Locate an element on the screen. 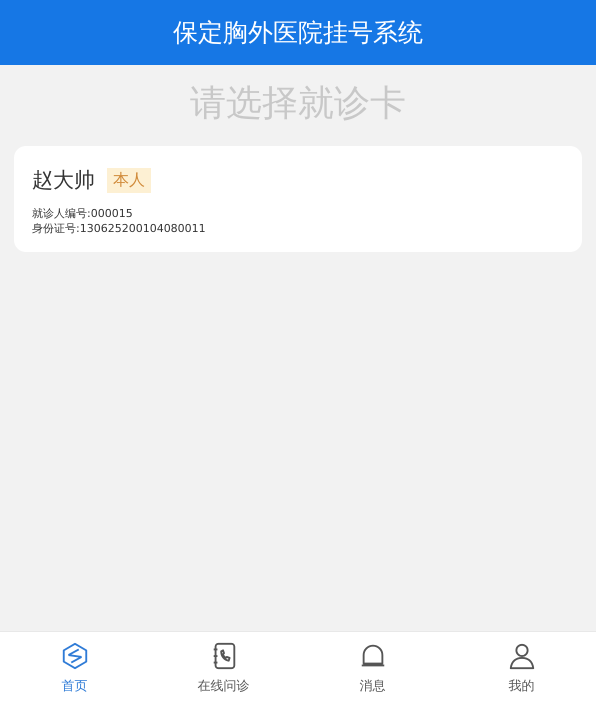 This screenshot has height=703, width=596. patient-info: 身份证号:130625200104080011 is located at coordinates (119, 228).